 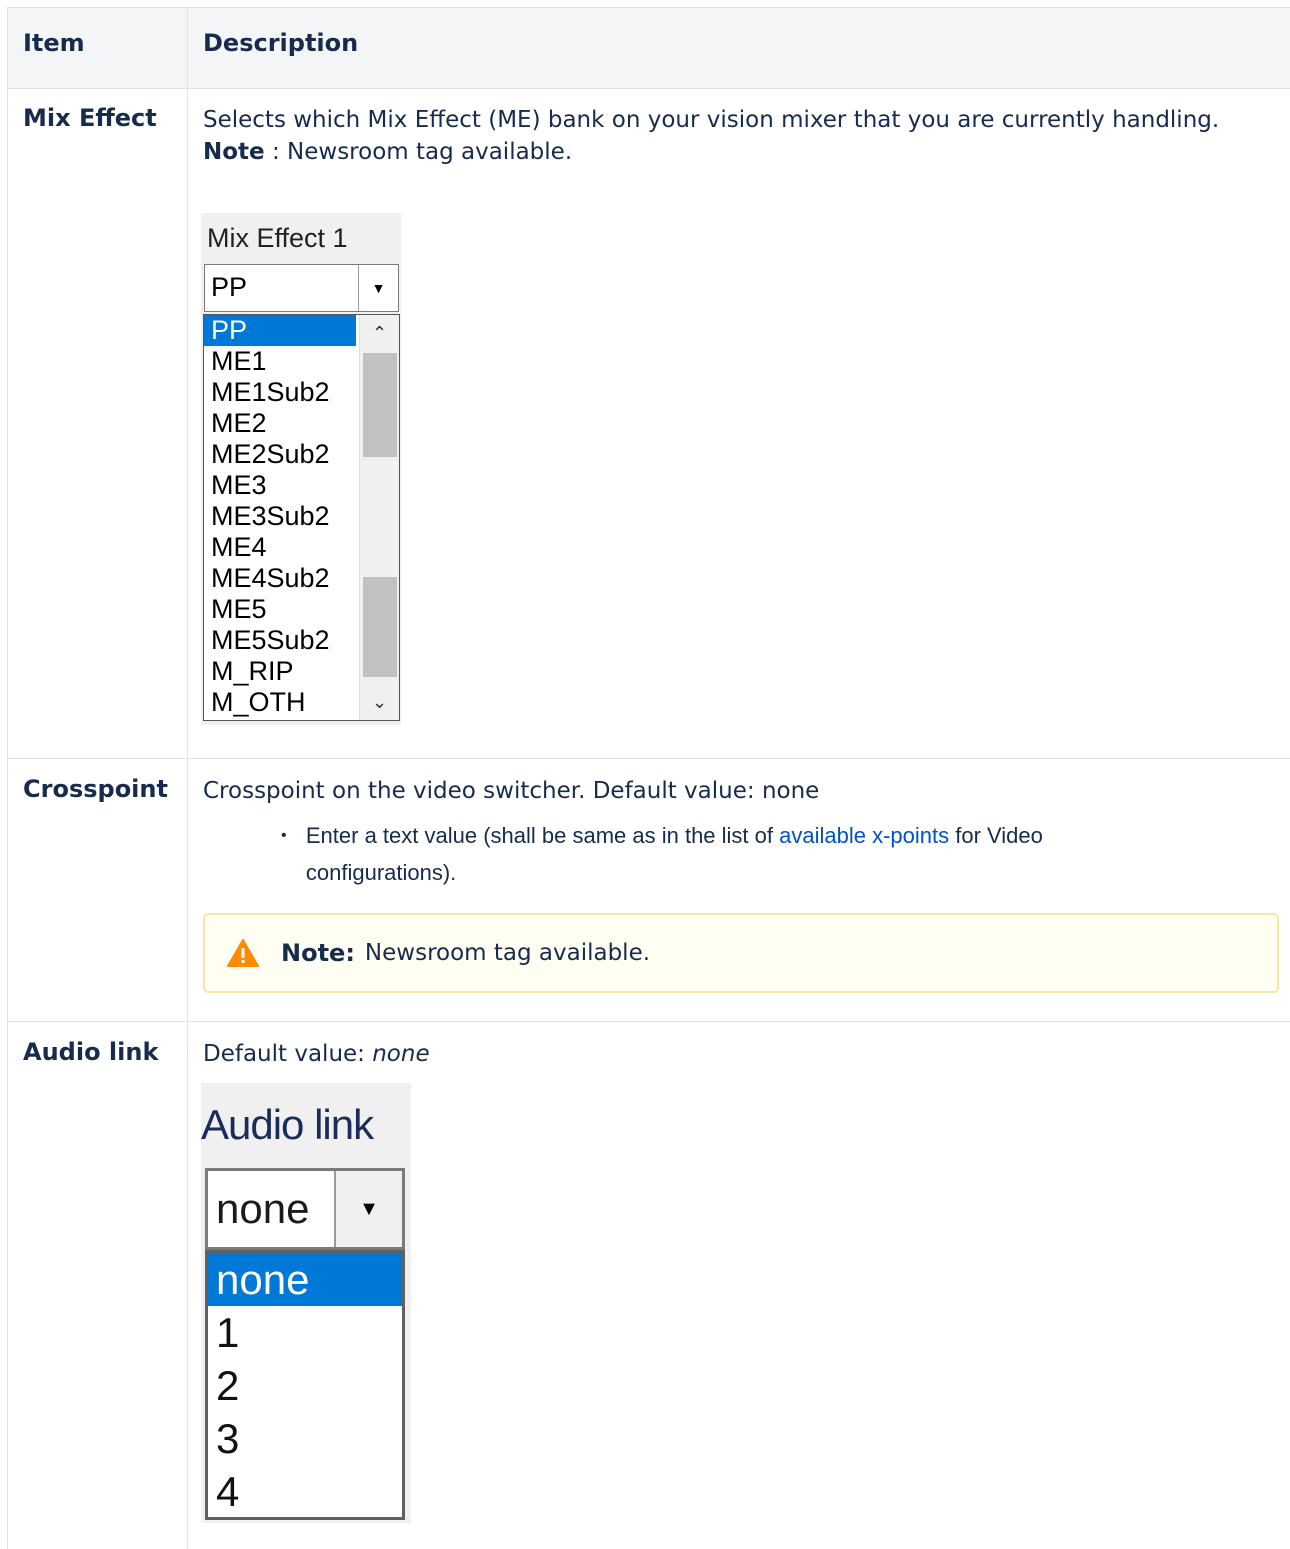 What do you see at coordinates (742, 152) in the screenshot?
I see `mix-effect-note: Note : Newsroom tag available.` at bounding box center [742, 152].